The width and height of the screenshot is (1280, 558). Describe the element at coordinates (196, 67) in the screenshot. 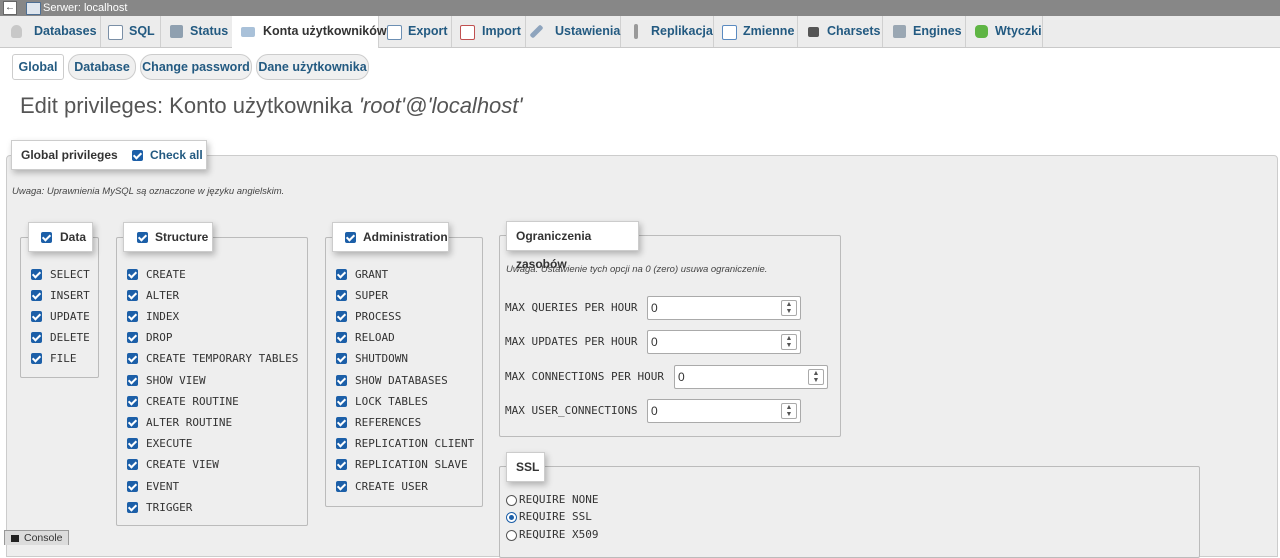

I see `subtab-change-password: Change password` at that location.